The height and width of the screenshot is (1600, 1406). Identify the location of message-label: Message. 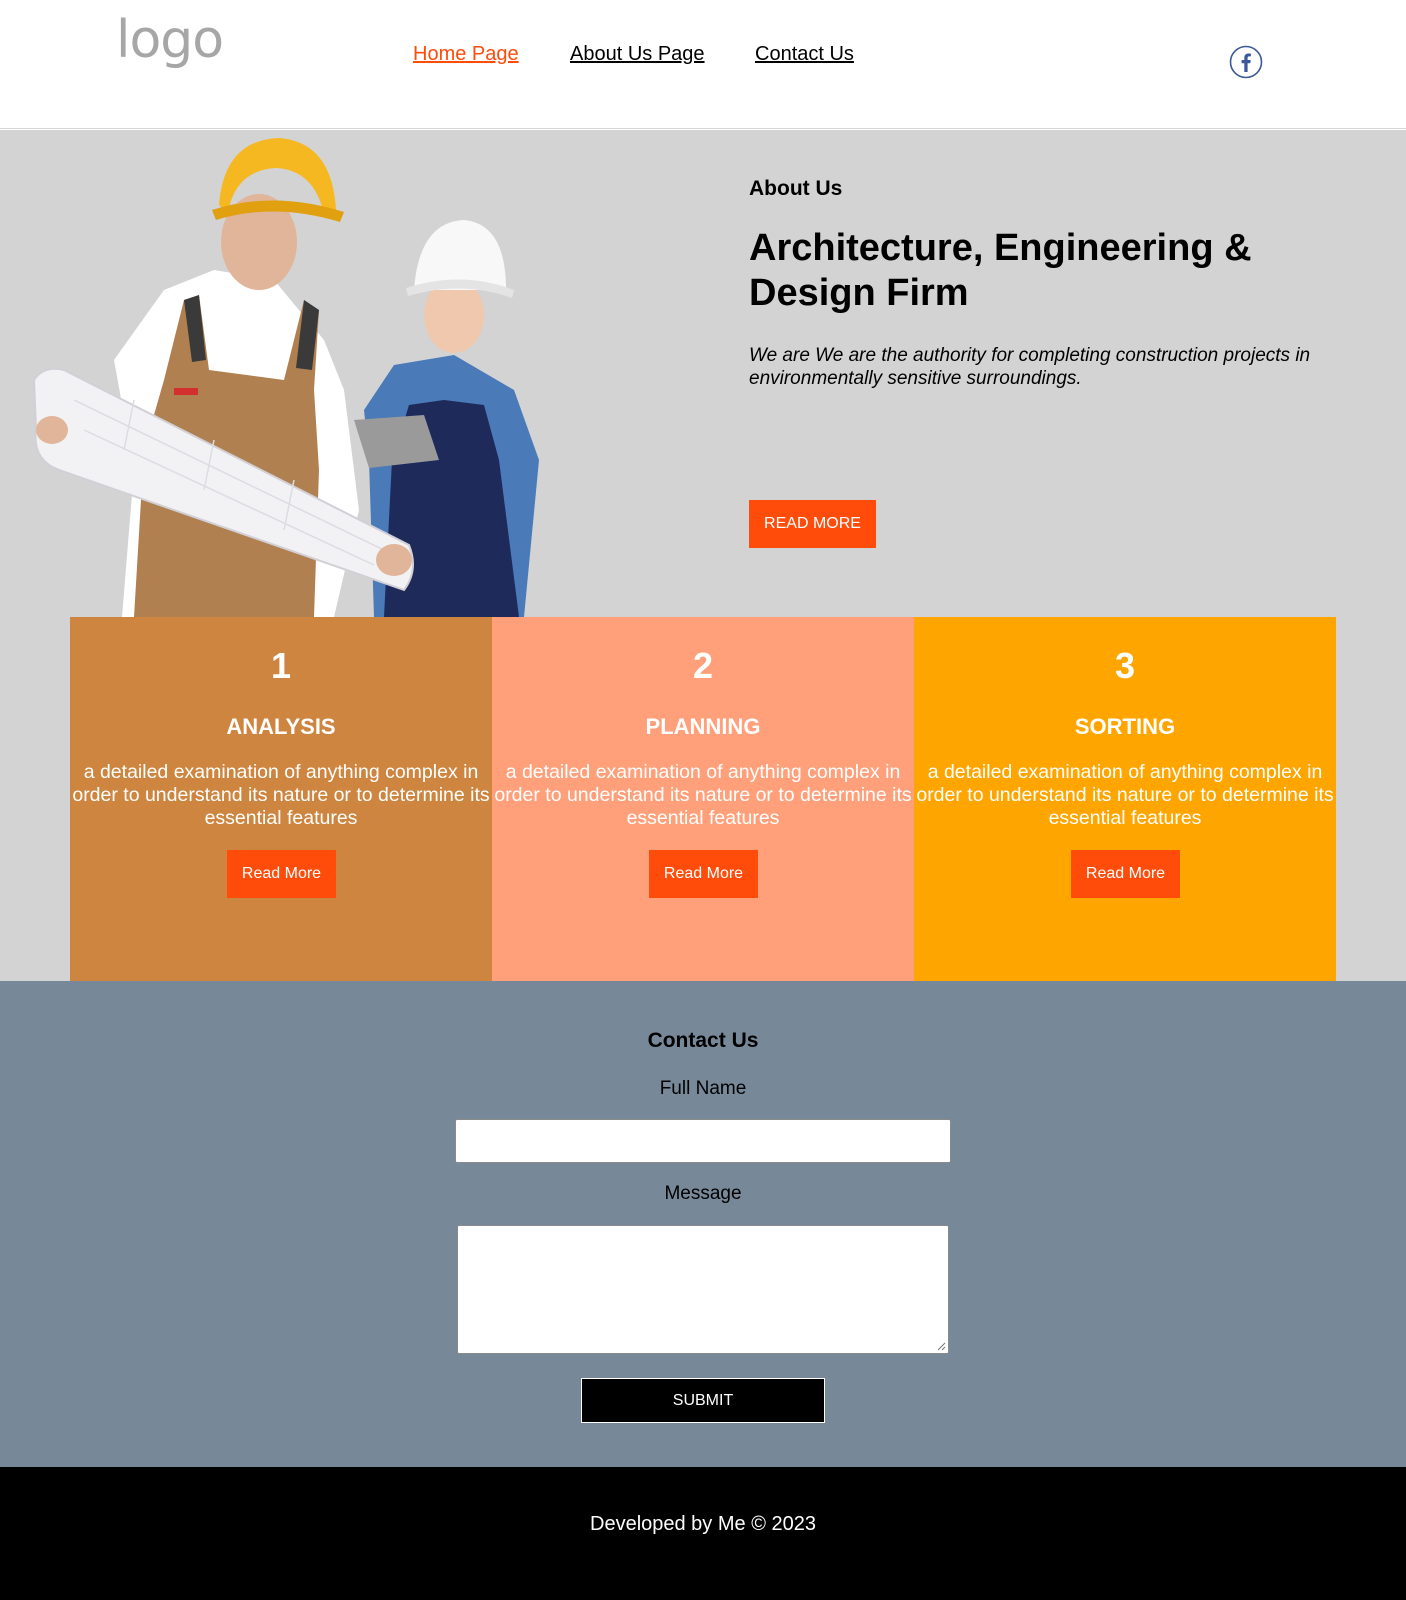
(703, 1193).